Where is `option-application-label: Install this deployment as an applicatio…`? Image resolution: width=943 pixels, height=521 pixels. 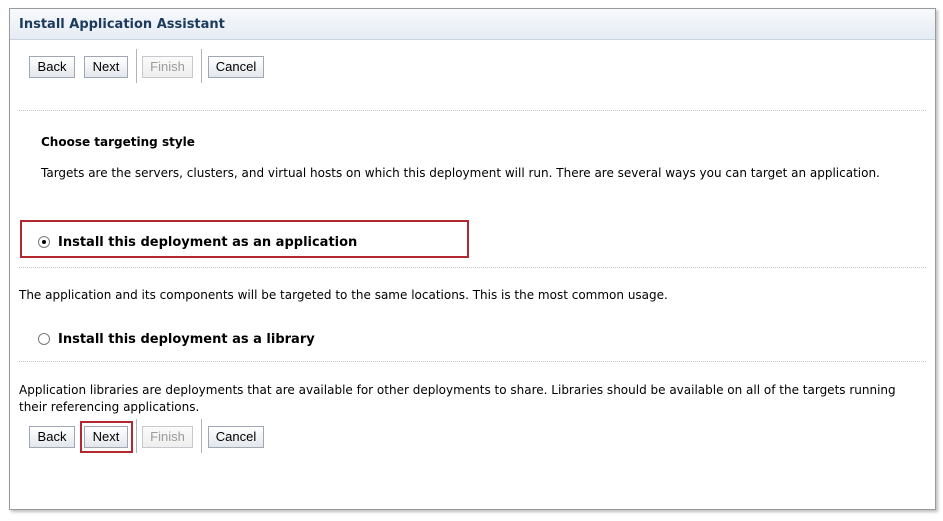
option-application-label: Install this deployment as an applicatio… is located at coordinates (208, 242).